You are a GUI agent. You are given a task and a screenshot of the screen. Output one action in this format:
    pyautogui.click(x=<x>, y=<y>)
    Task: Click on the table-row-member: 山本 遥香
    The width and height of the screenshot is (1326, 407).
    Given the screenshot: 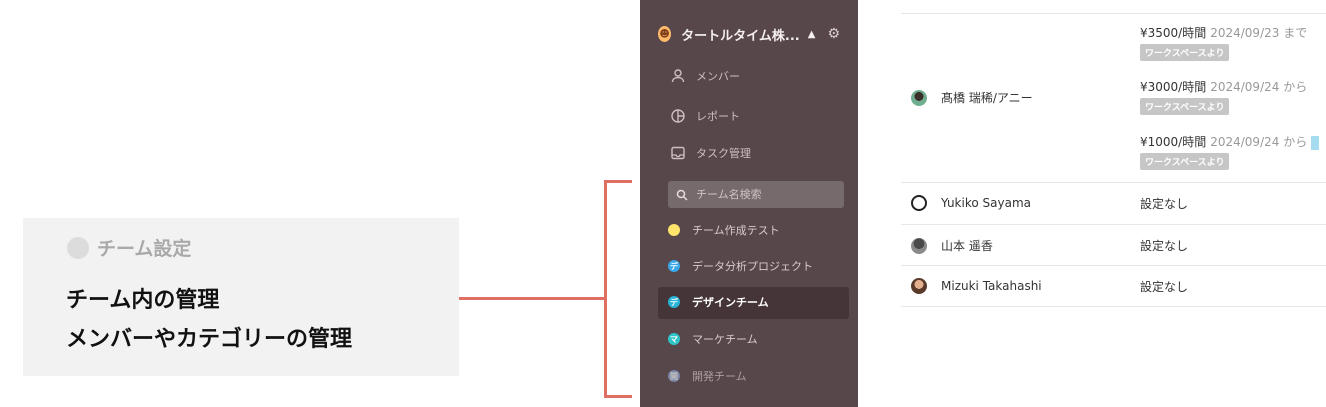 What is the action you would take?
    pyautogui.click(x=952, y=245)
    